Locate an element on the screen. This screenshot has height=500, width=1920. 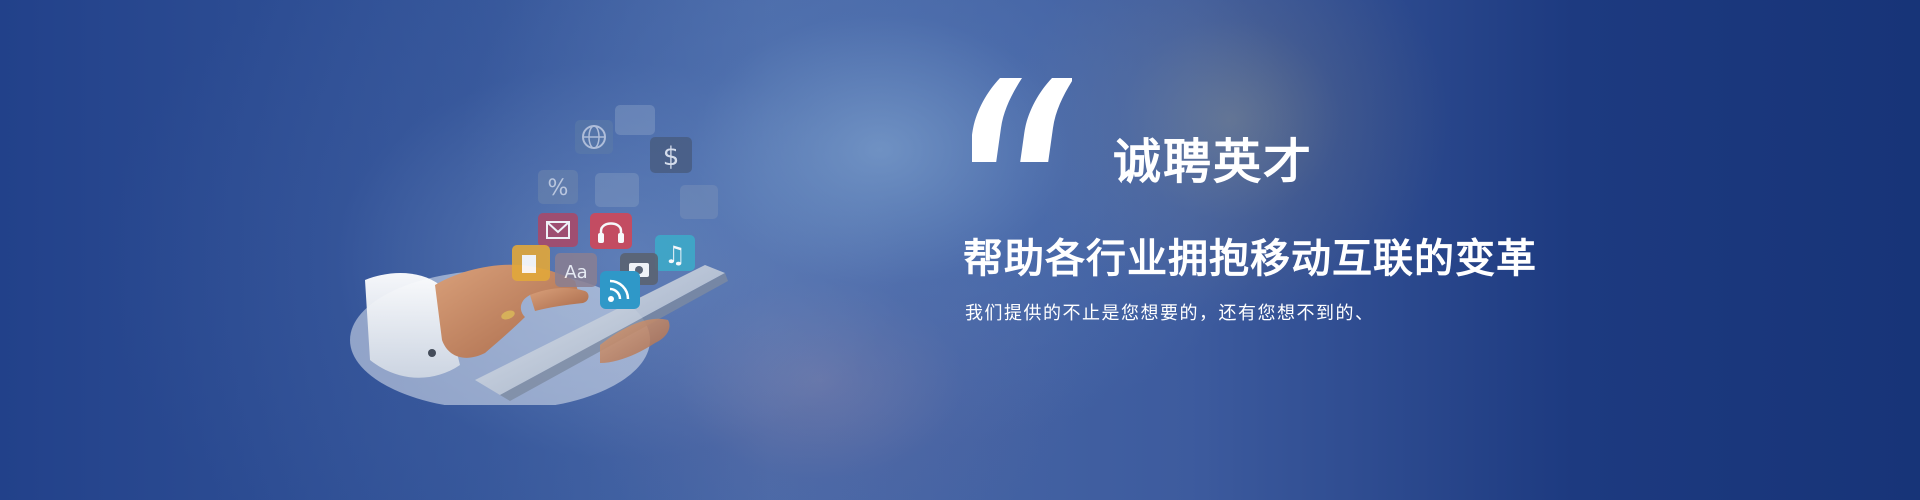
quote-mark-icon is located at coordinates (1022, 120).